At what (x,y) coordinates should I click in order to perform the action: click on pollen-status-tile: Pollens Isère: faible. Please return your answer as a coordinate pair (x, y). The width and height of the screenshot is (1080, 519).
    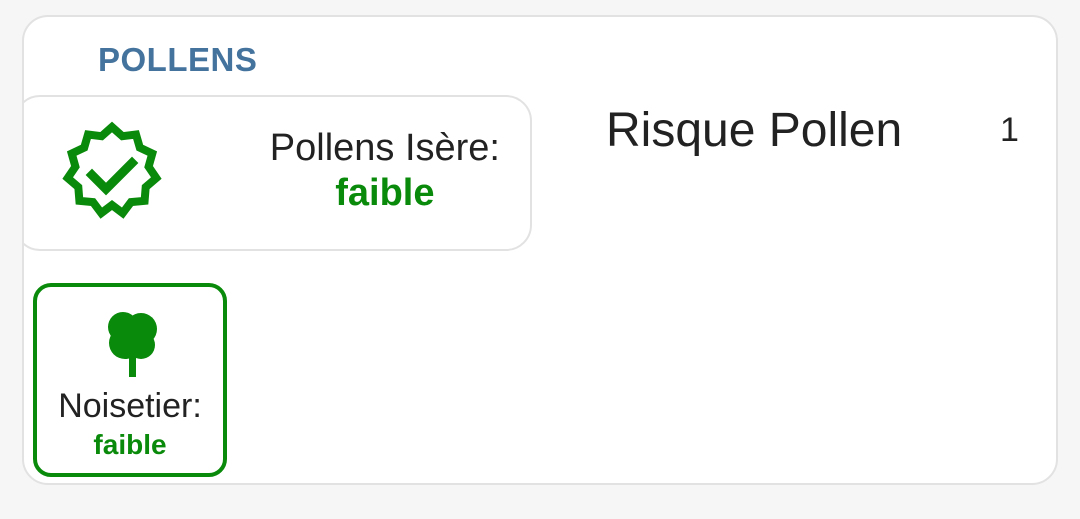
    Looking at the image, I should click on (278, 173).